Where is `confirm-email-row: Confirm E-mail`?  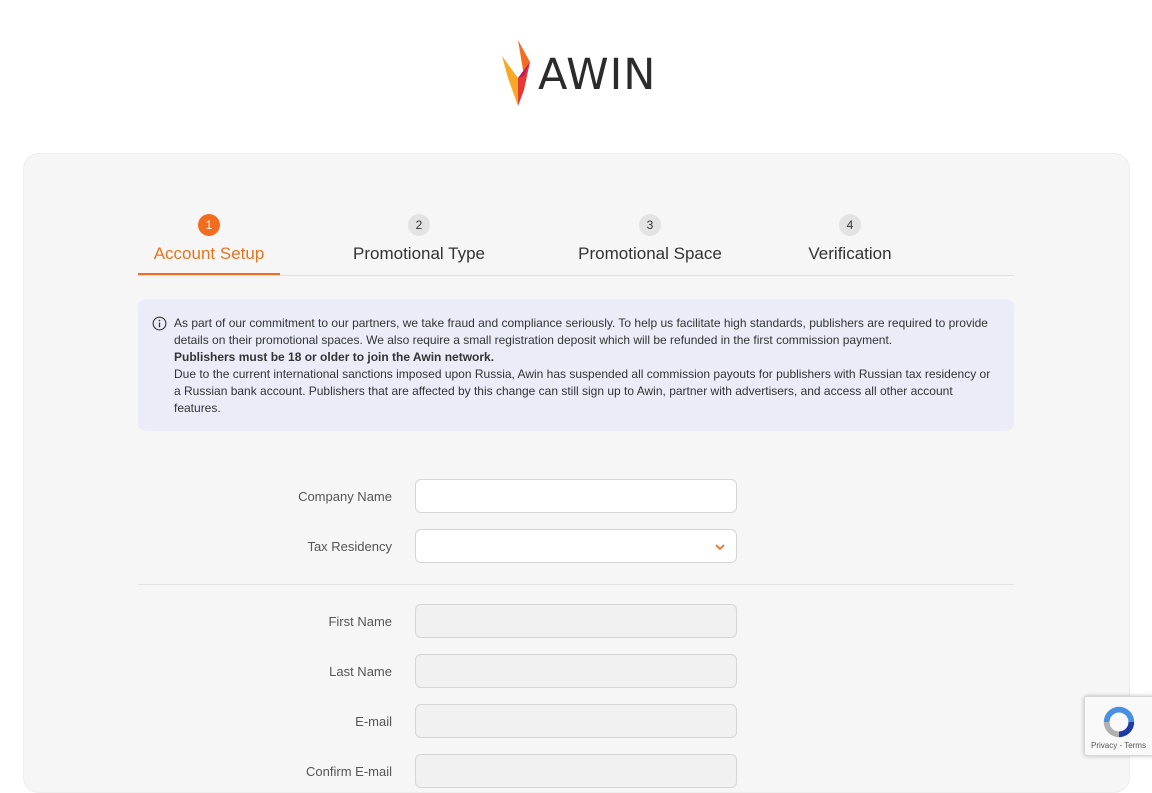
confirm-email-row: Confirm E-mail is located at coordinates (576, 772).